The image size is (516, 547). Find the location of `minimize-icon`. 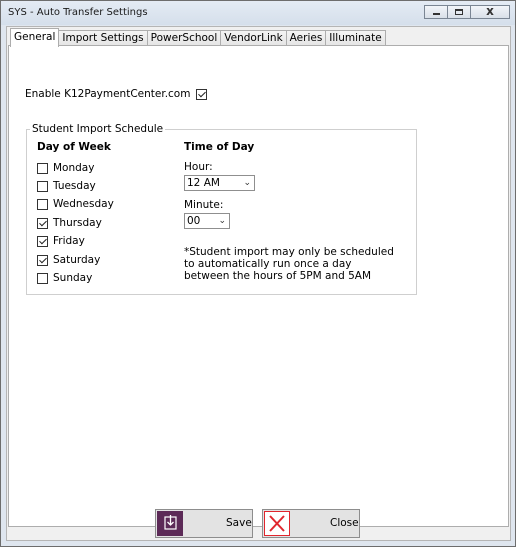

minimize-icon is located at coordinates (436, 14).